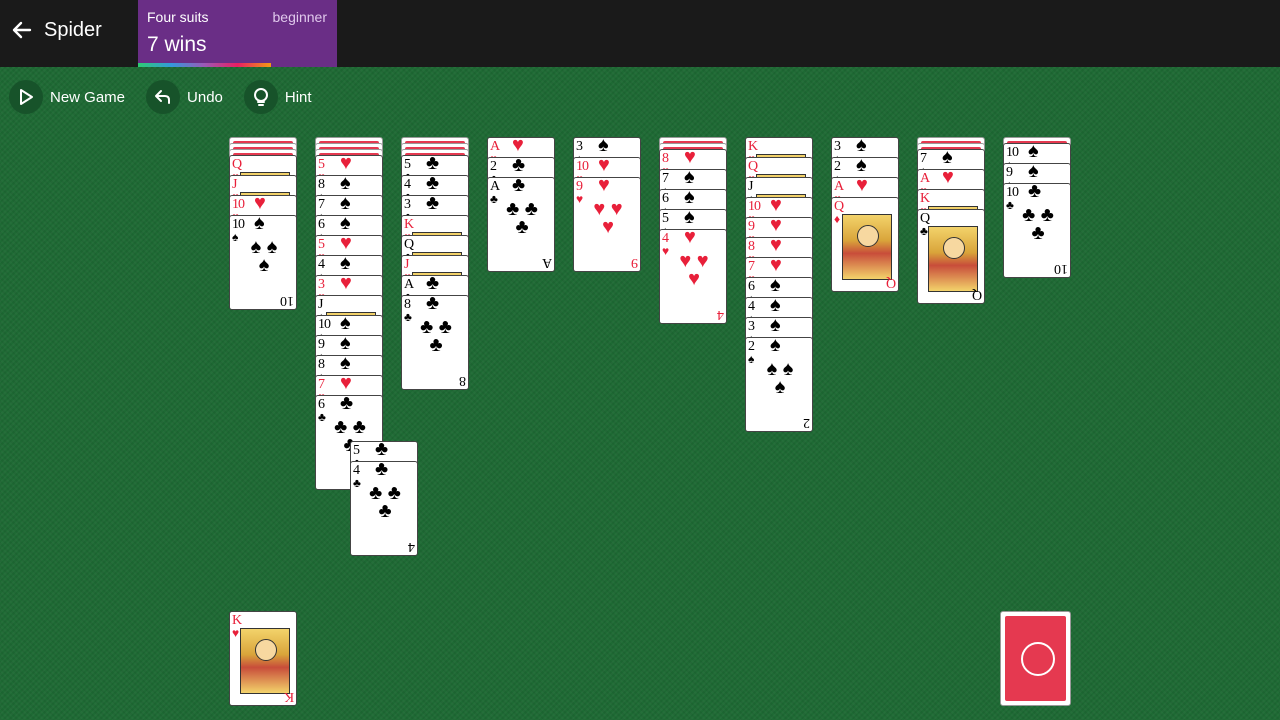 The image size is (1280, 720). Describe the element at coordinates (300, 17) in the screenshot. I see `mode-level: beginner` at that location.